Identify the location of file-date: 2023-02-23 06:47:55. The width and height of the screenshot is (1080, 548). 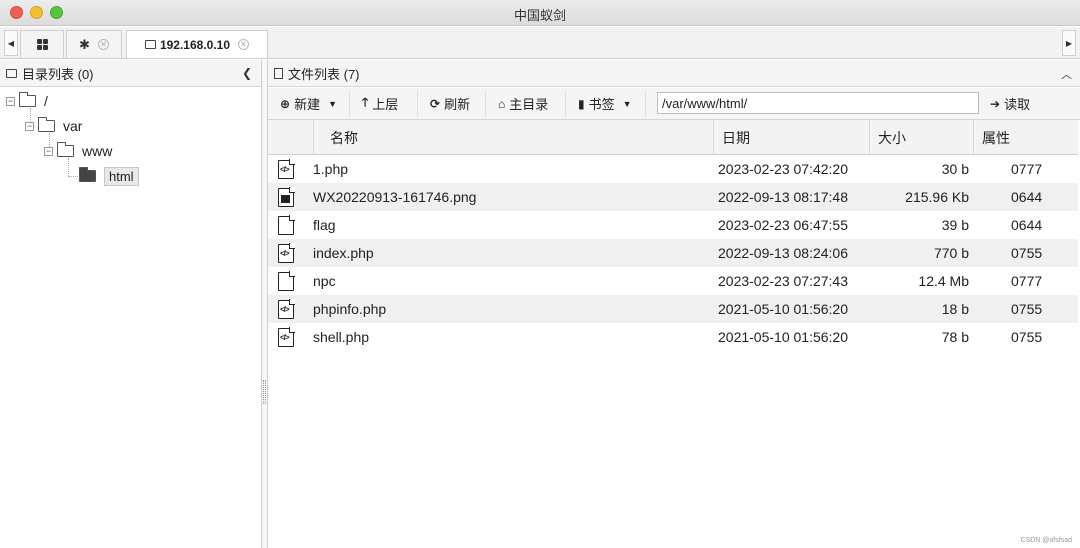
(783, 225).